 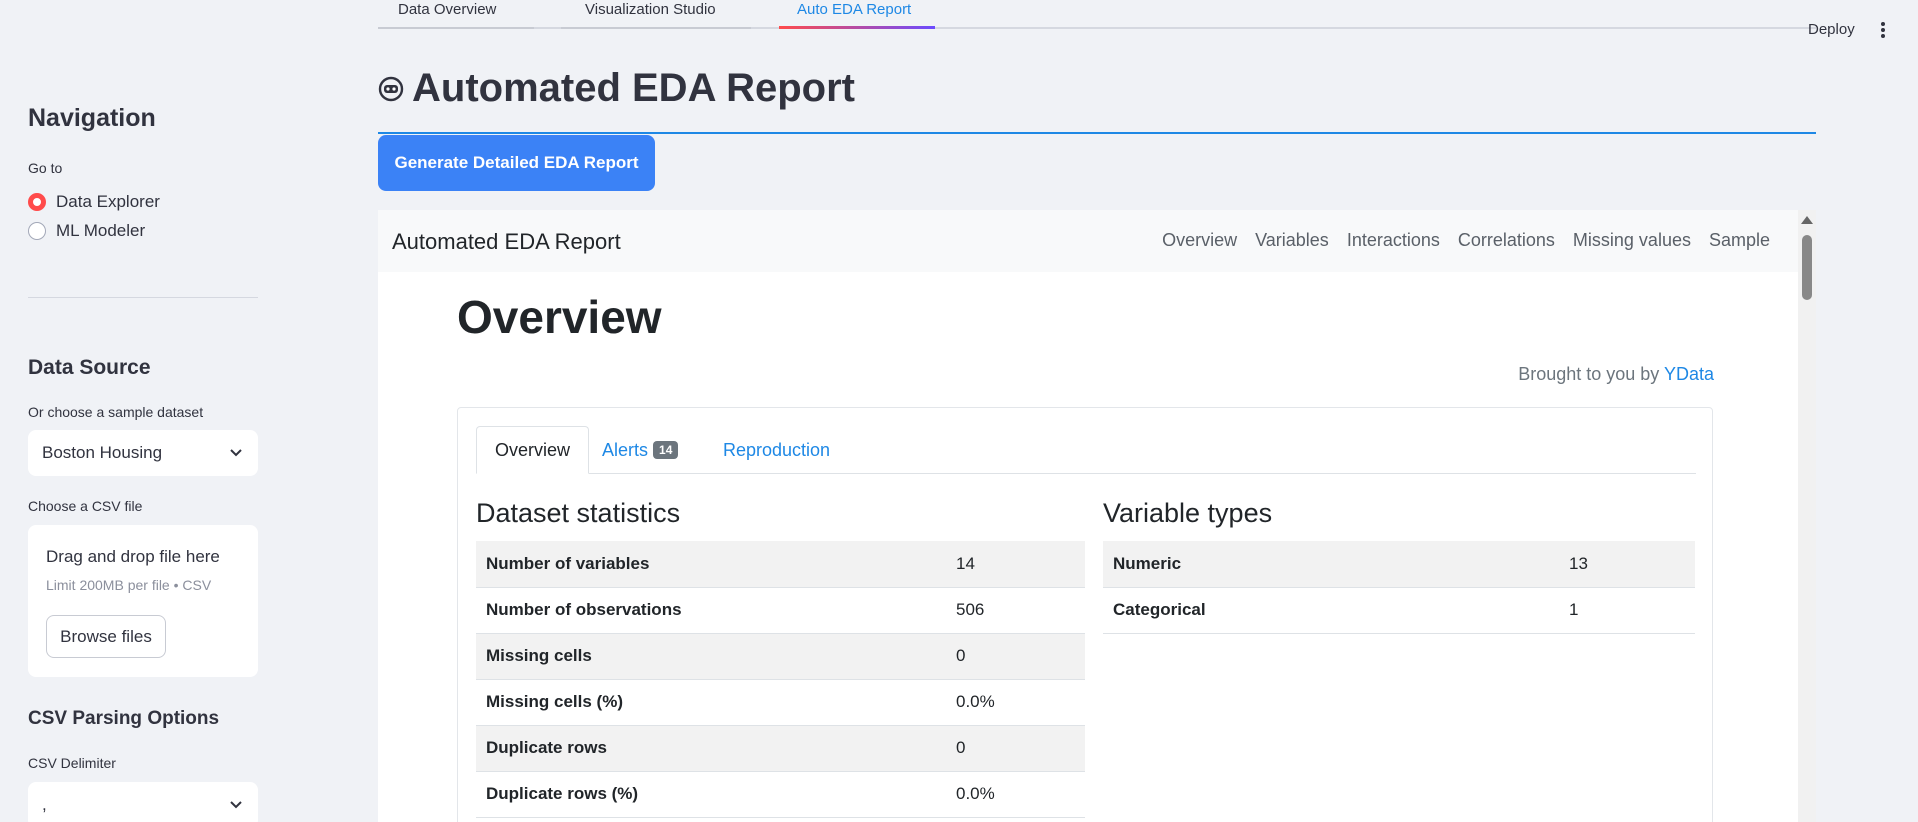 I want to click on sample-dataset-select: Boston Housing, so click(x=143, y=453).